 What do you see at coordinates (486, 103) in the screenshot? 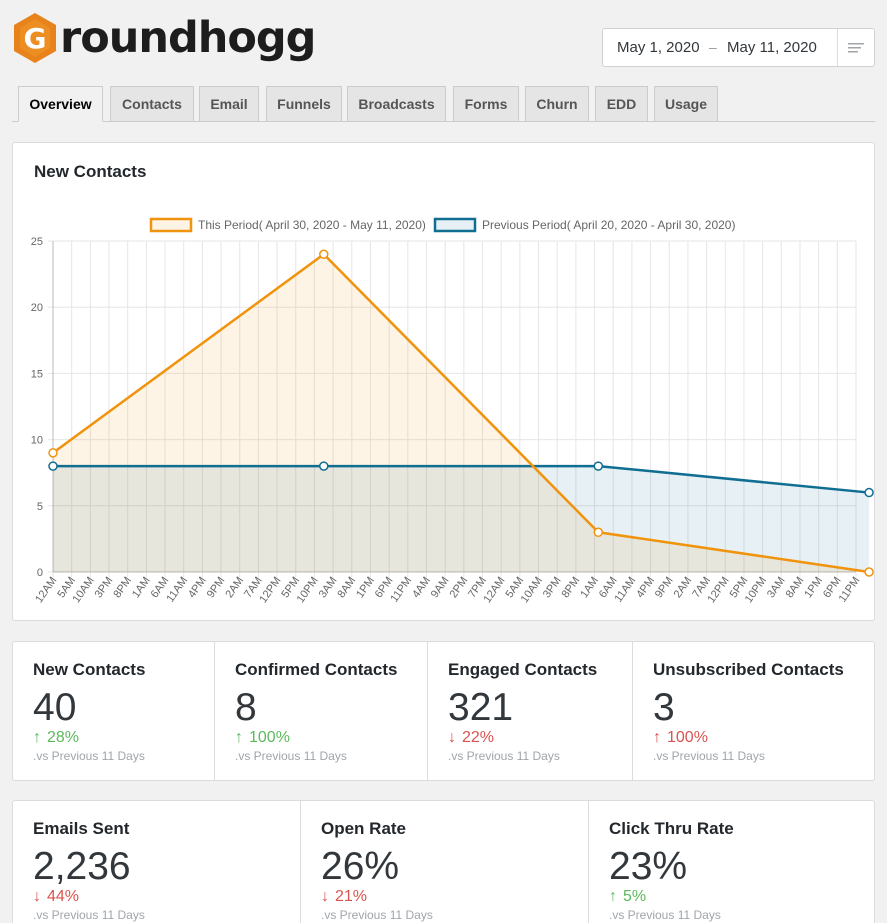
I see `tab-forms: Forms` at bounding box center [486, 103].